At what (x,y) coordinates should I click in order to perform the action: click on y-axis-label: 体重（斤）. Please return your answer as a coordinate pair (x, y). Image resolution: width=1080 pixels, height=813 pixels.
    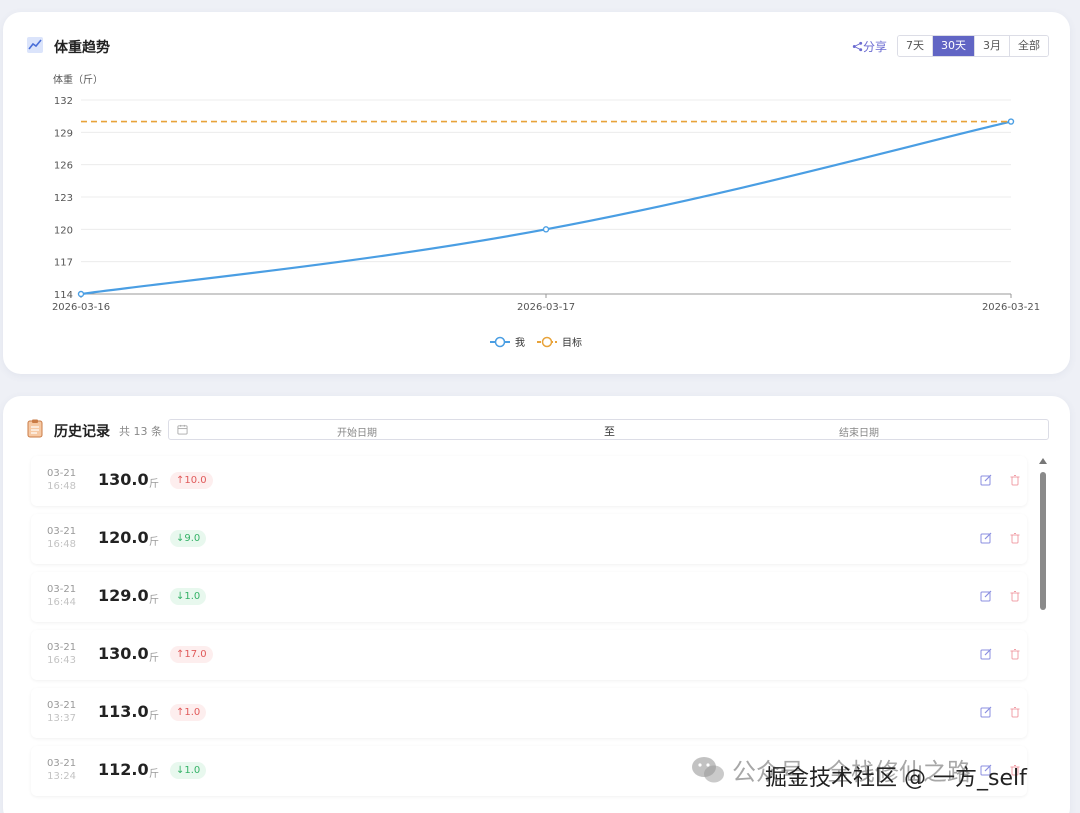
    Looking at the image, I should click on (78, 79).